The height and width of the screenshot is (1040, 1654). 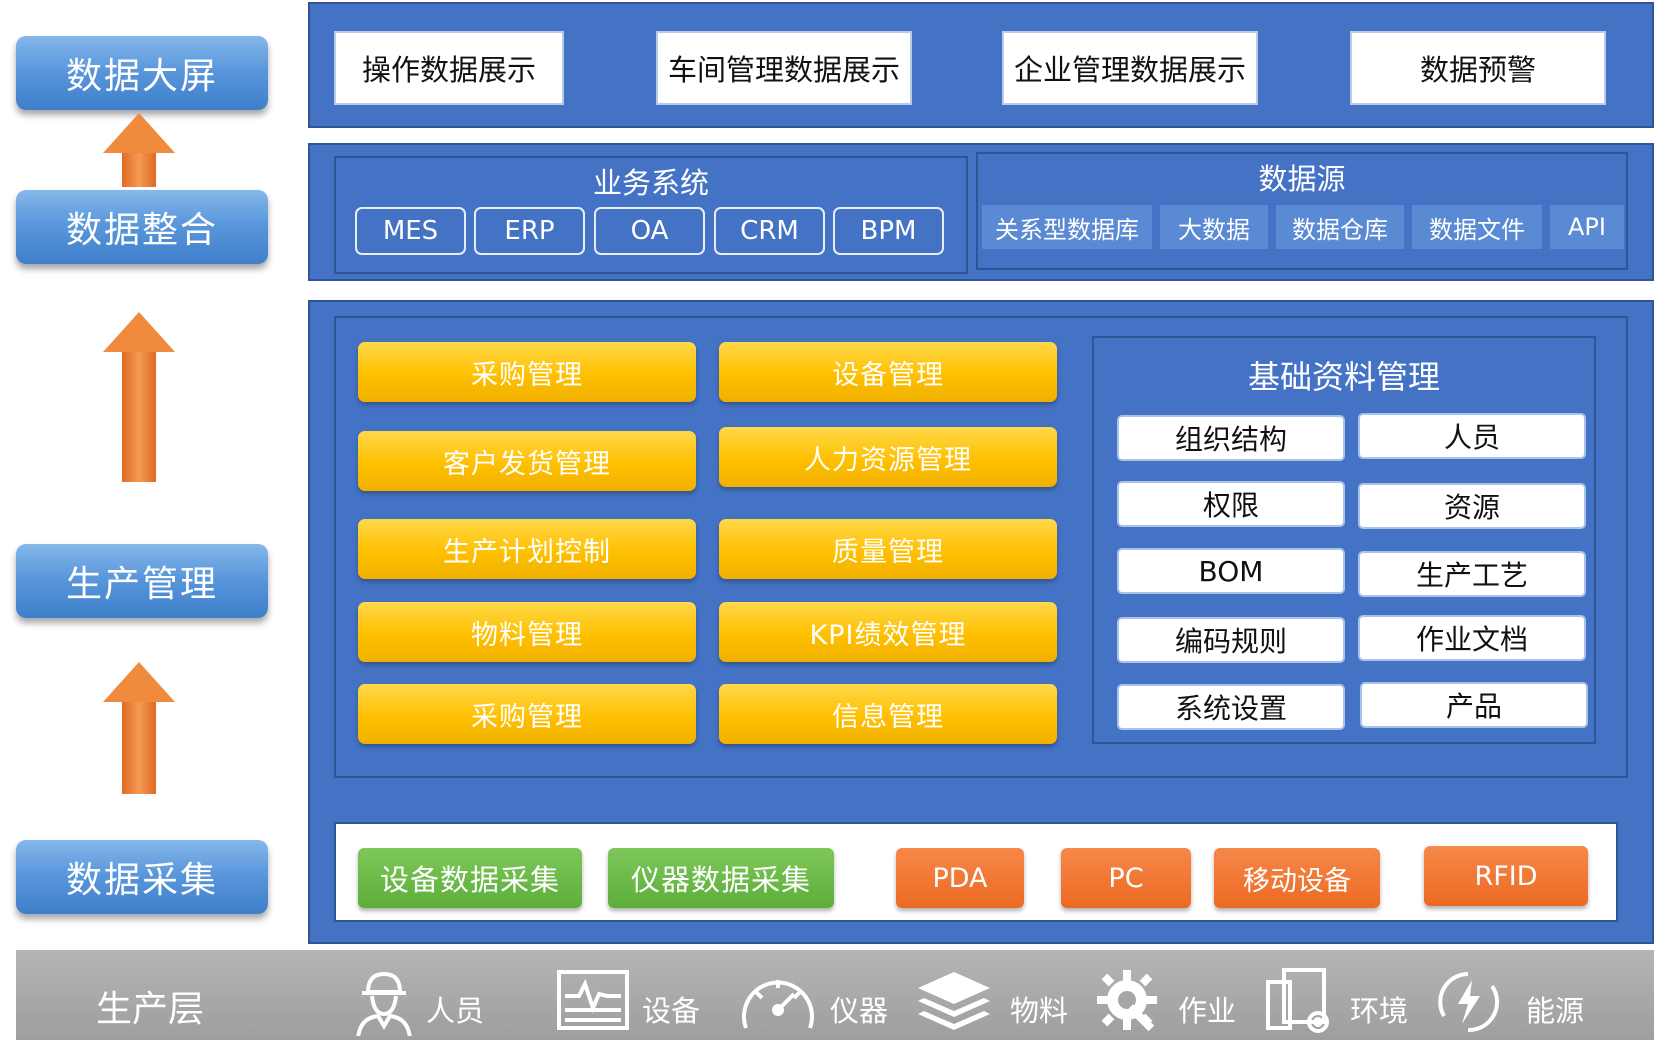 I want to click on system-crm: CRM, so click(x=769, y=231).